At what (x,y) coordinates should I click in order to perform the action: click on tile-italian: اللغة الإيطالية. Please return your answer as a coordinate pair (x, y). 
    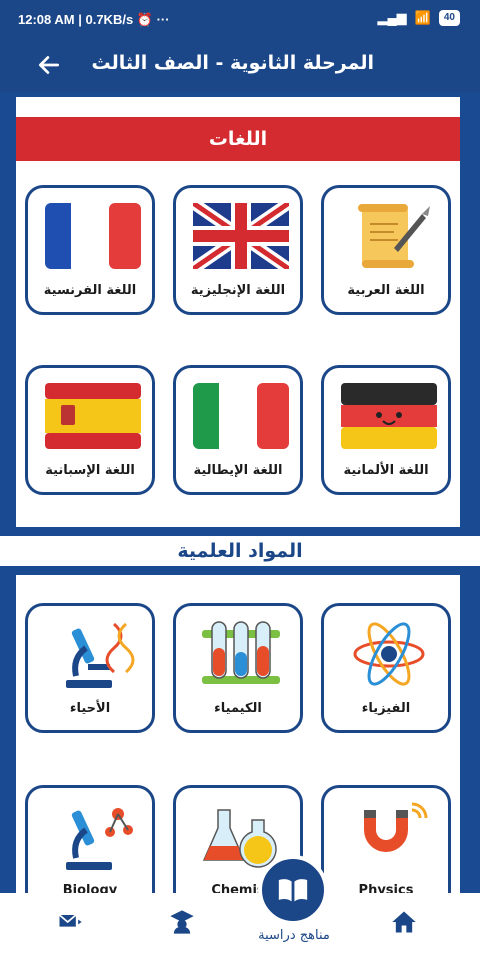
    Looking at the image, I should click on (238, 430).